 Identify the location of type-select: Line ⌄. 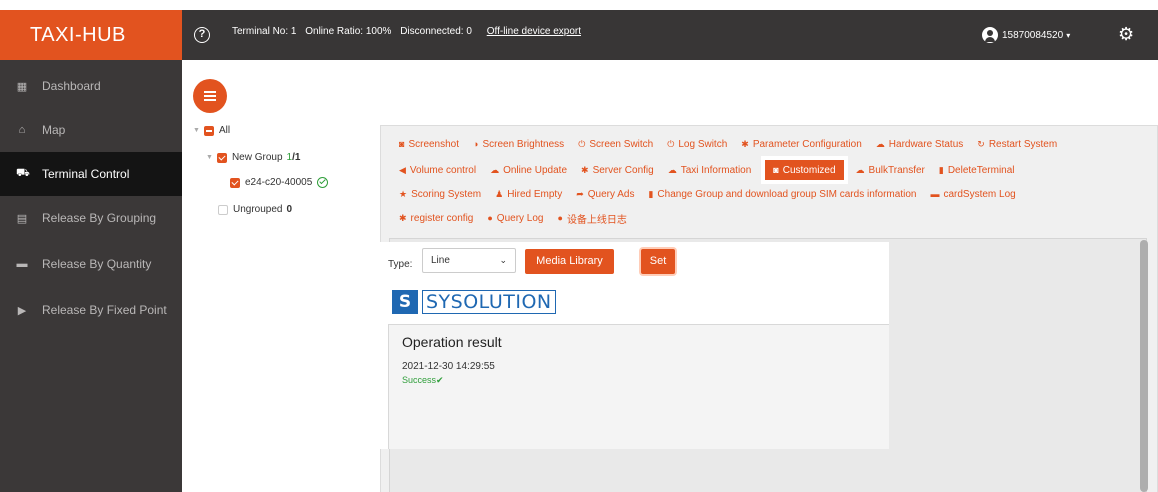
(469, 260).